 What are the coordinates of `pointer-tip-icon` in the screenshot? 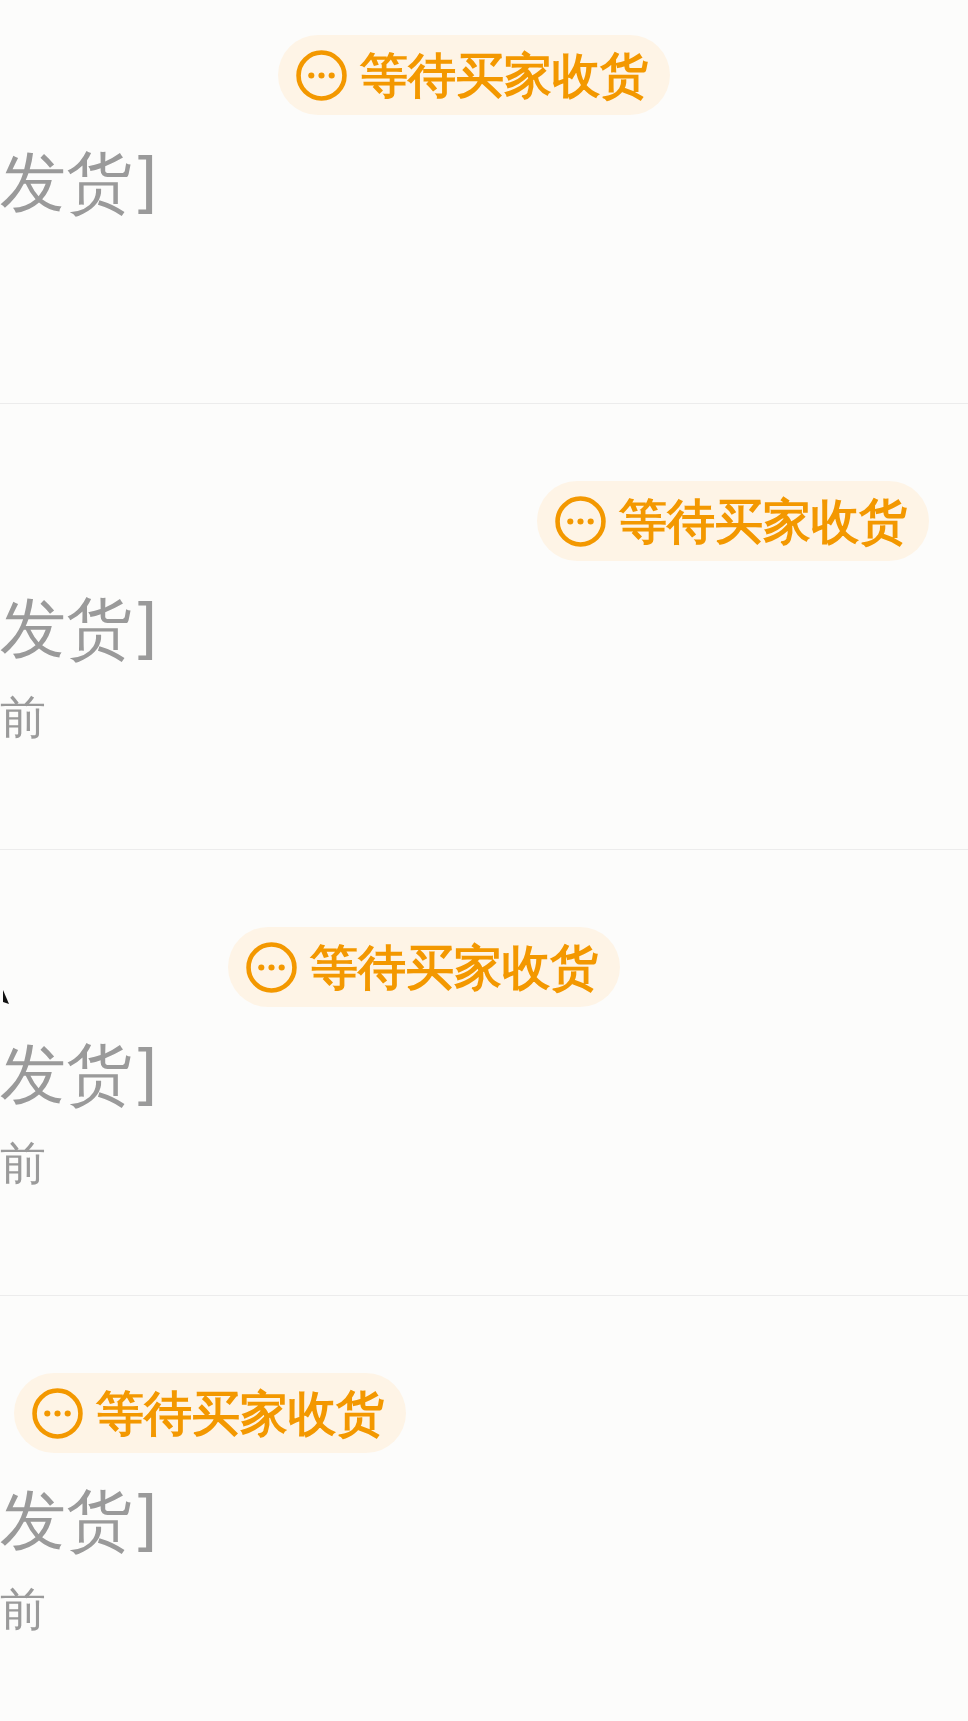 It's located at (6, 997).